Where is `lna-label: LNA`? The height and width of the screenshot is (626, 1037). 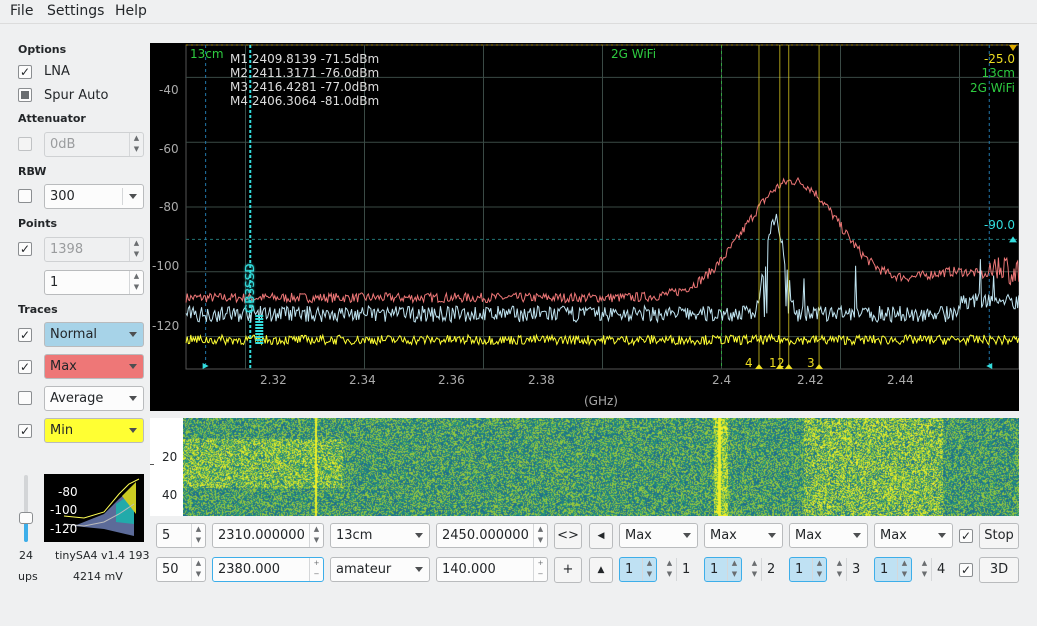
lna-label: LNA is located at coordinates (57, 71).